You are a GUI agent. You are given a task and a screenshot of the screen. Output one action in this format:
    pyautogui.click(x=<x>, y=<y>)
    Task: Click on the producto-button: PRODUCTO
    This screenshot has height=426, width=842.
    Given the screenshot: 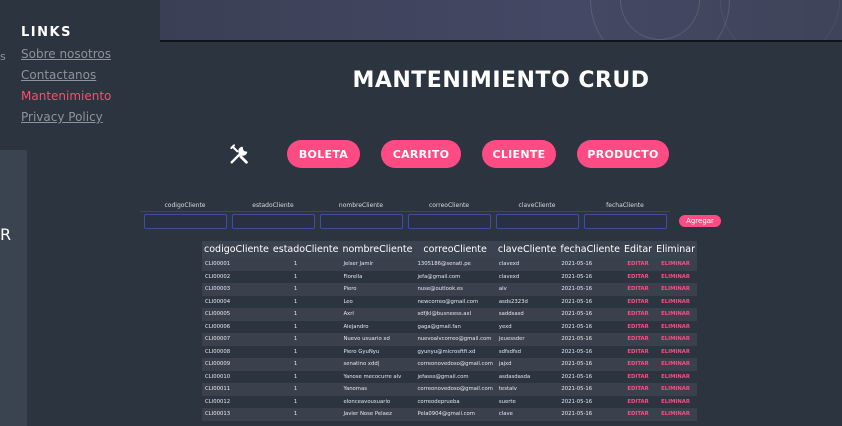 What is the action you would take?
    pyautogui.click(x=623, y=154)
    